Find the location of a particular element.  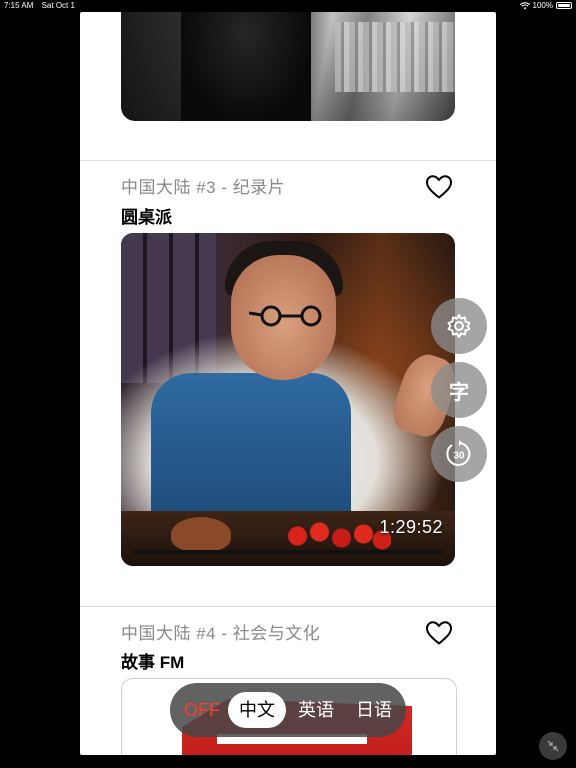

subtitle-icon: 字 is located at coordinates (459, 392).